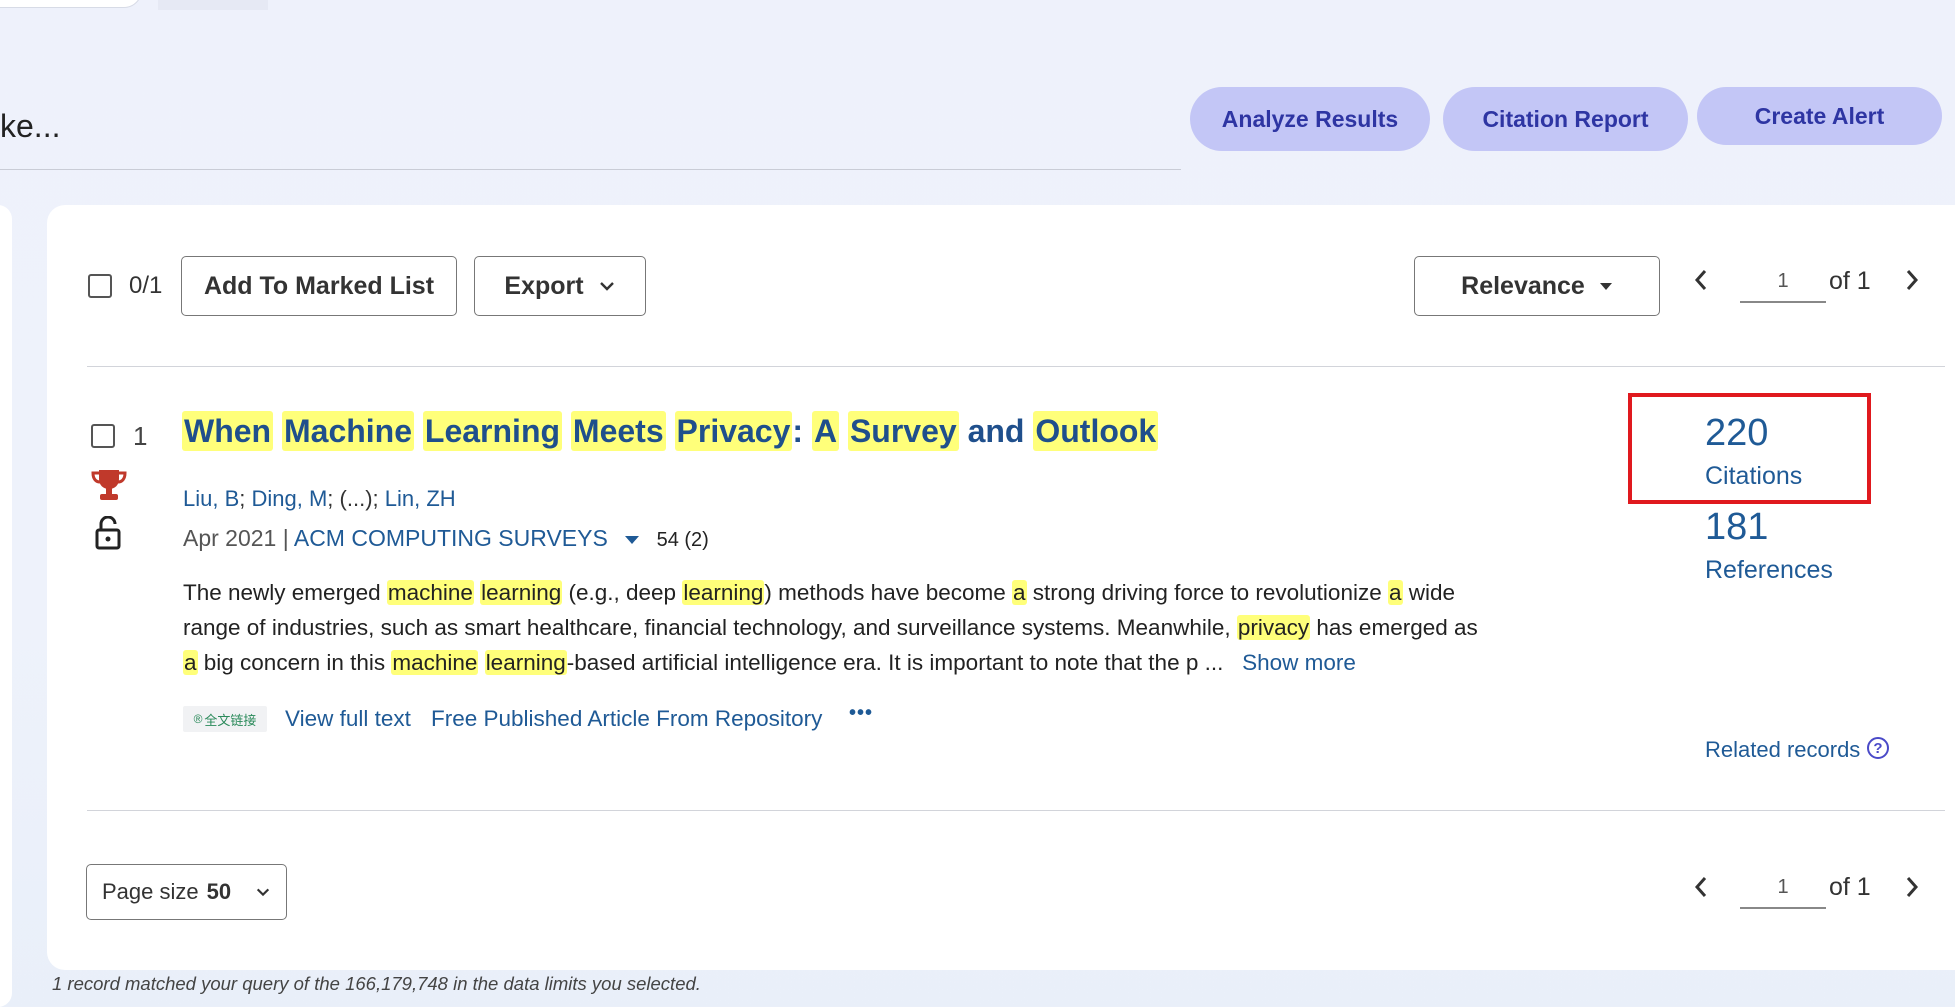 The width and height of the screenshot is (1955, 1007). Describe the element at coordinates (682, 540) in the screenshot. I see `volume-issue: 54 (2)` at that location.